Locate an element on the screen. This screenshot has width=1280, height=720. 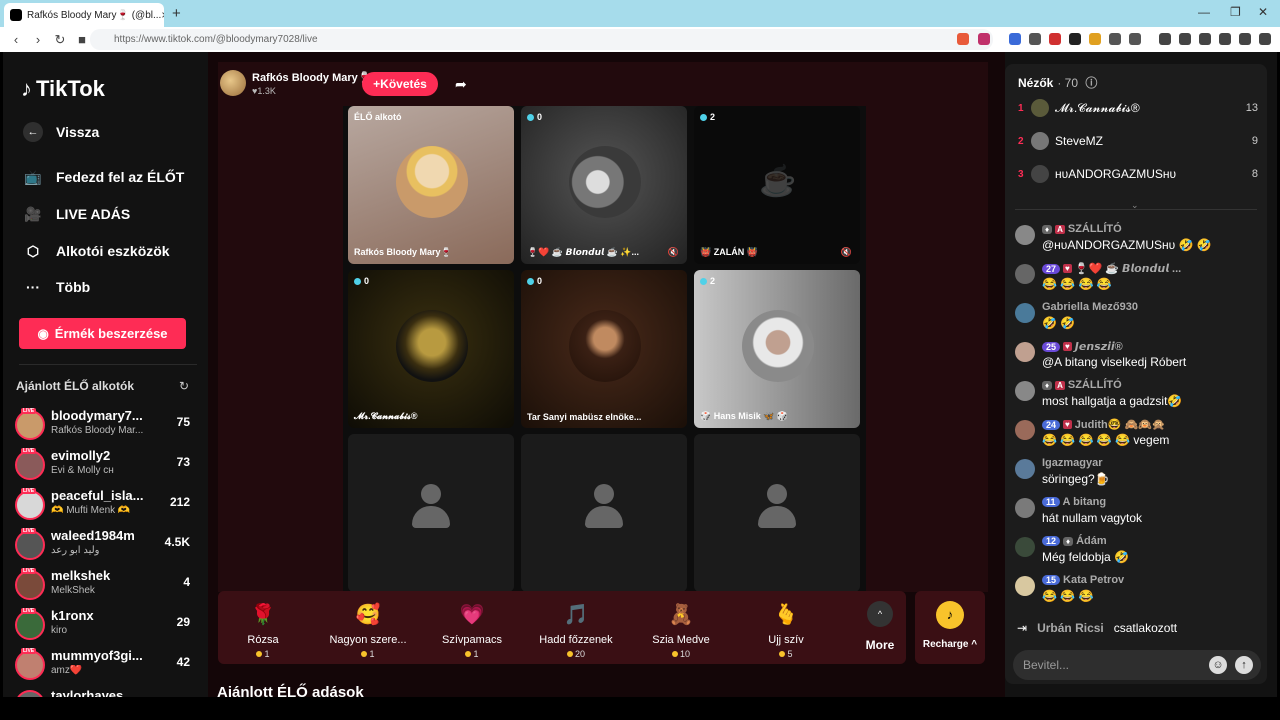
guest-cell-host: ÉLŐ alkotó Rafkós Bloody Mary🍷 is located at coordinates (431, 185).